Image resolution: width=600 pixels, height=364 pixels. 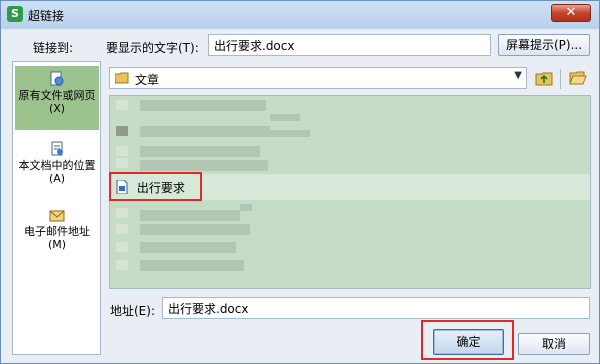 I want to click on app-icon: S, so click(x=15, y=14).